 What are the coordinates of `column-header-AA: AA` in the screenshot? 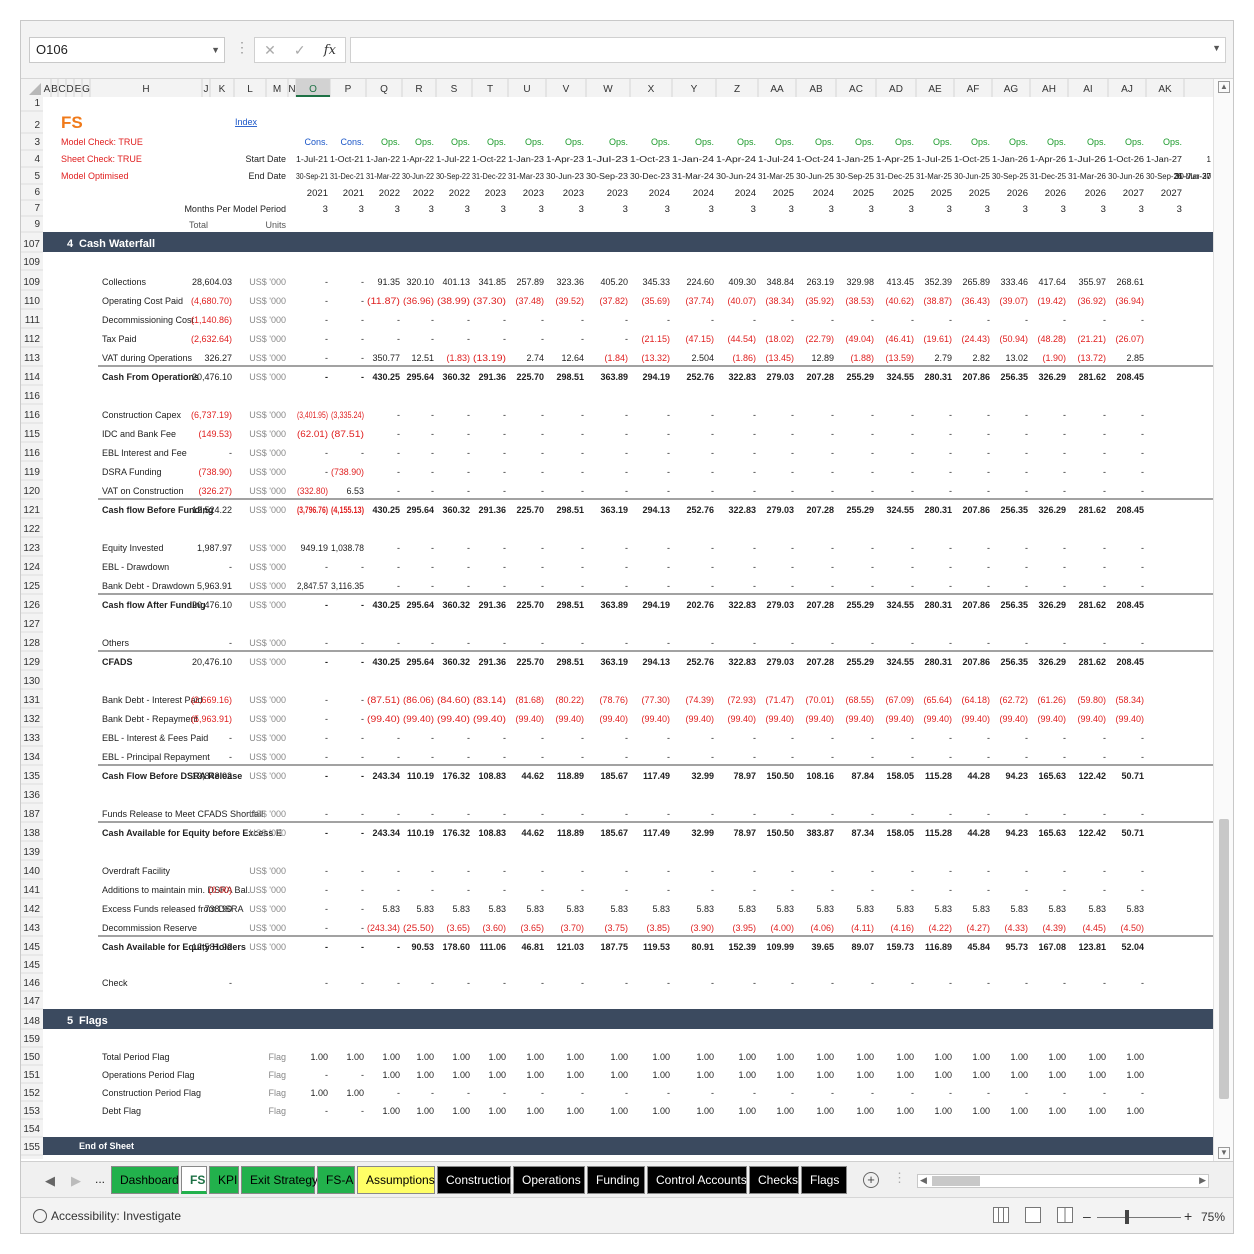 It's located at (777, 89).